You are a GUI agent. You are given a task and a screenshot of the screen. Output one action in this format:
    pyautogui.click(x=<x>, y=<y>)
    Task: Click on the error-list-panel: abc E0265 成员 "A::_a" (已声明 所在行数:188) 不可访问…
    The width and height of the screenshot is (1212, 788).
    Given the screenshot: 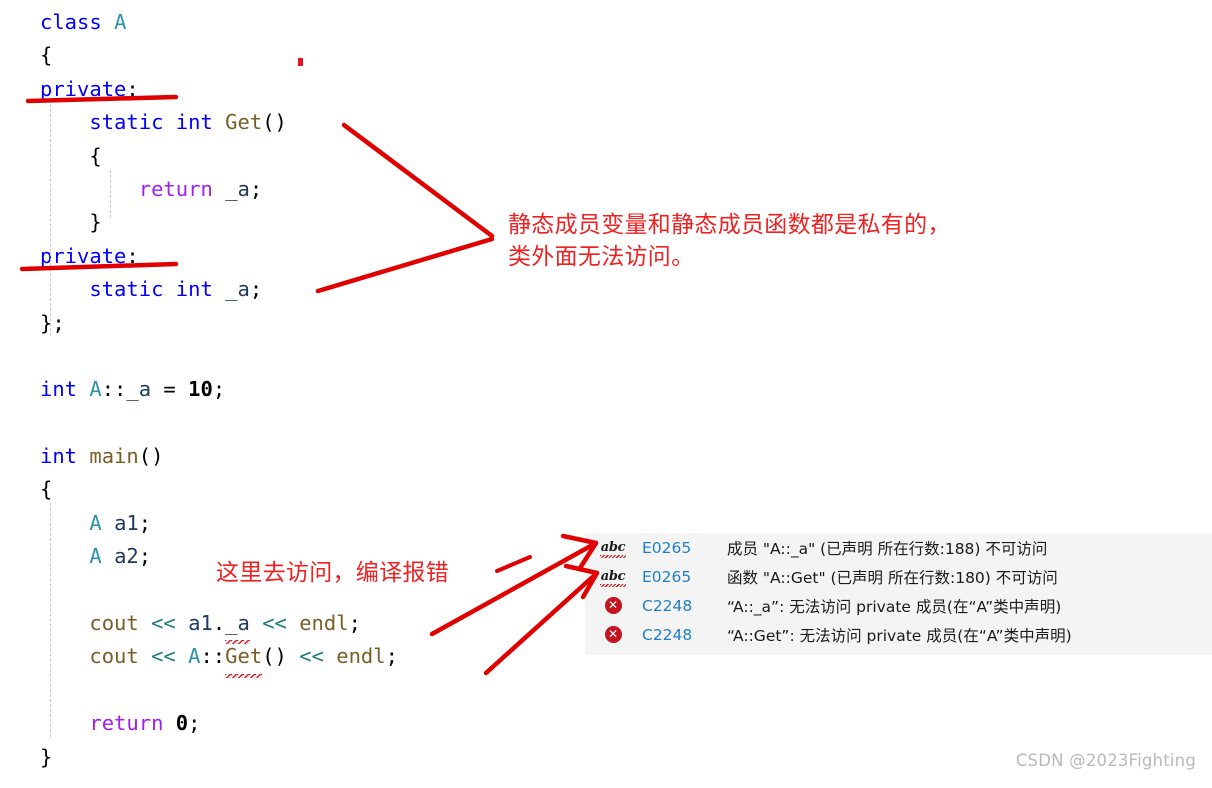 What is the action you would take?
    pyautogui.click(x=898, y=594)
    